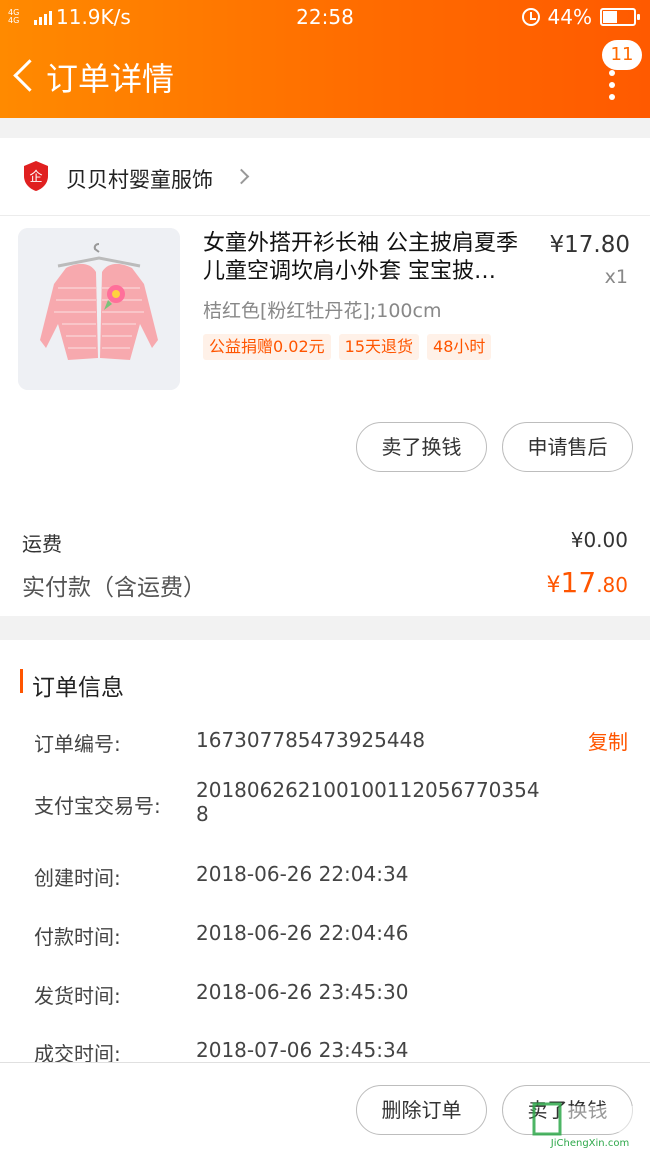  I want to click on alipay-no-value: 2018062621001001120567703548, so click(368, 802).